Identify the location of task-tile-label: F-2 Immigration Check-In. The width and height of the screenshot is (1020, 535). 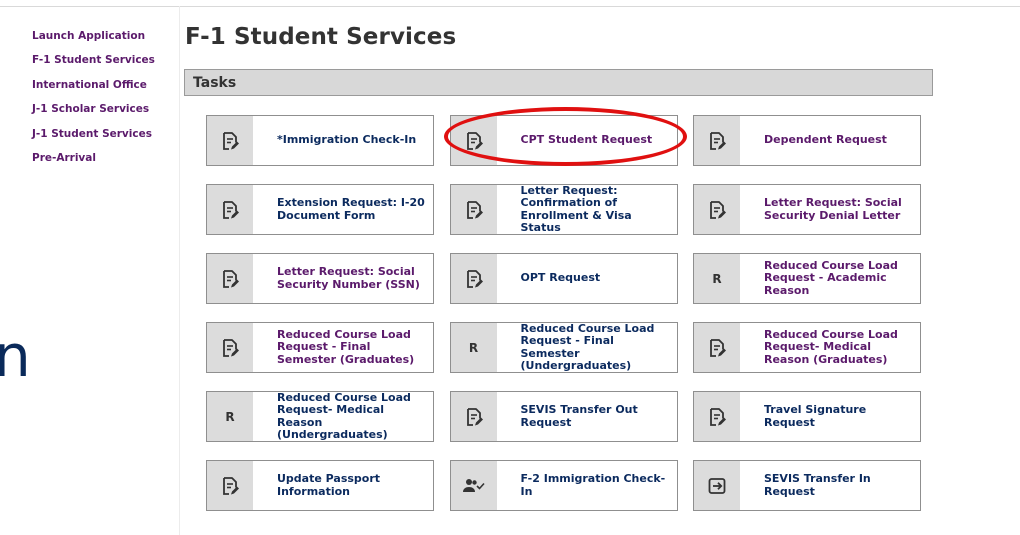
(593, 485).